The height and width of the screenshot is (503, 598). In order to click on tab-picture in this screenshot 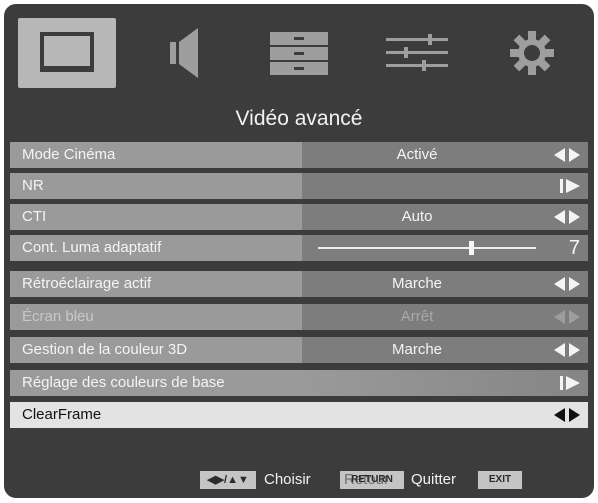, I will do `click(67, 53)`.